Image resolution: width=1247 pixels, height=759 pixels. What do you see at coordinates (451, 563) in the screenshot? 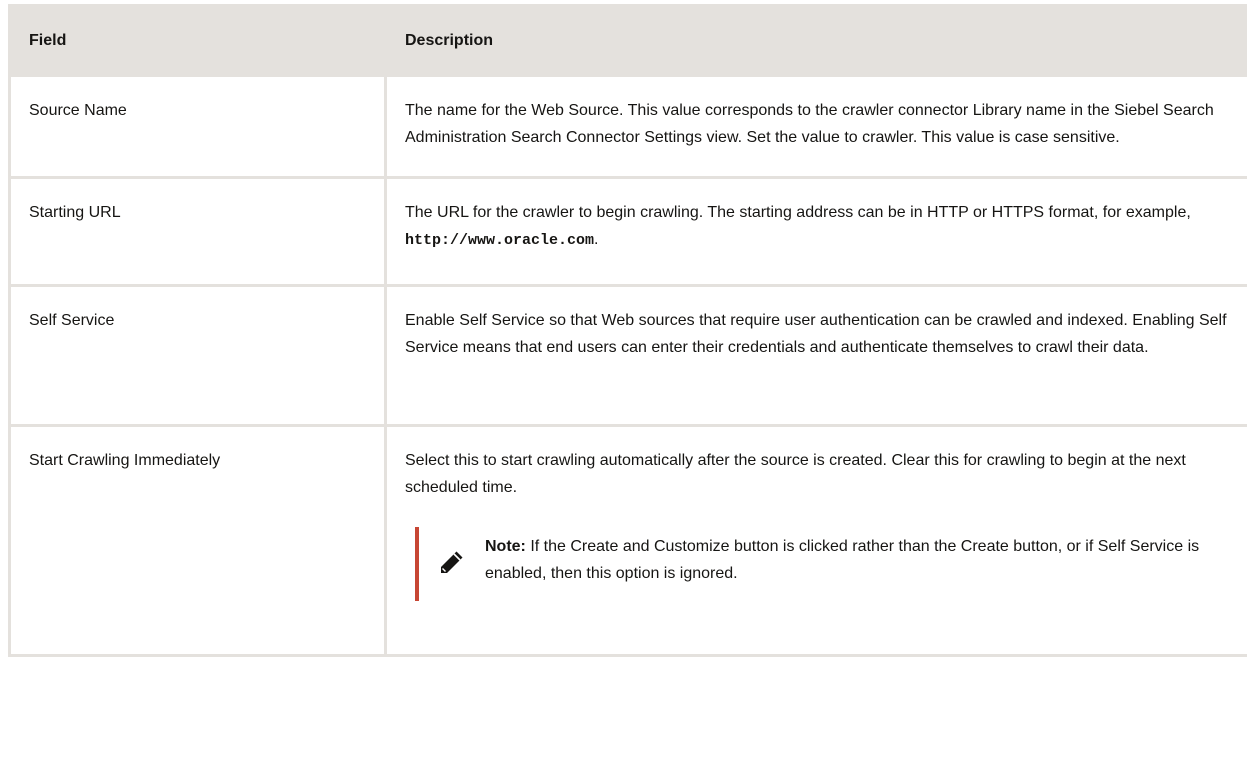
I see `pencil-icon` at bounding box center [451, 563].